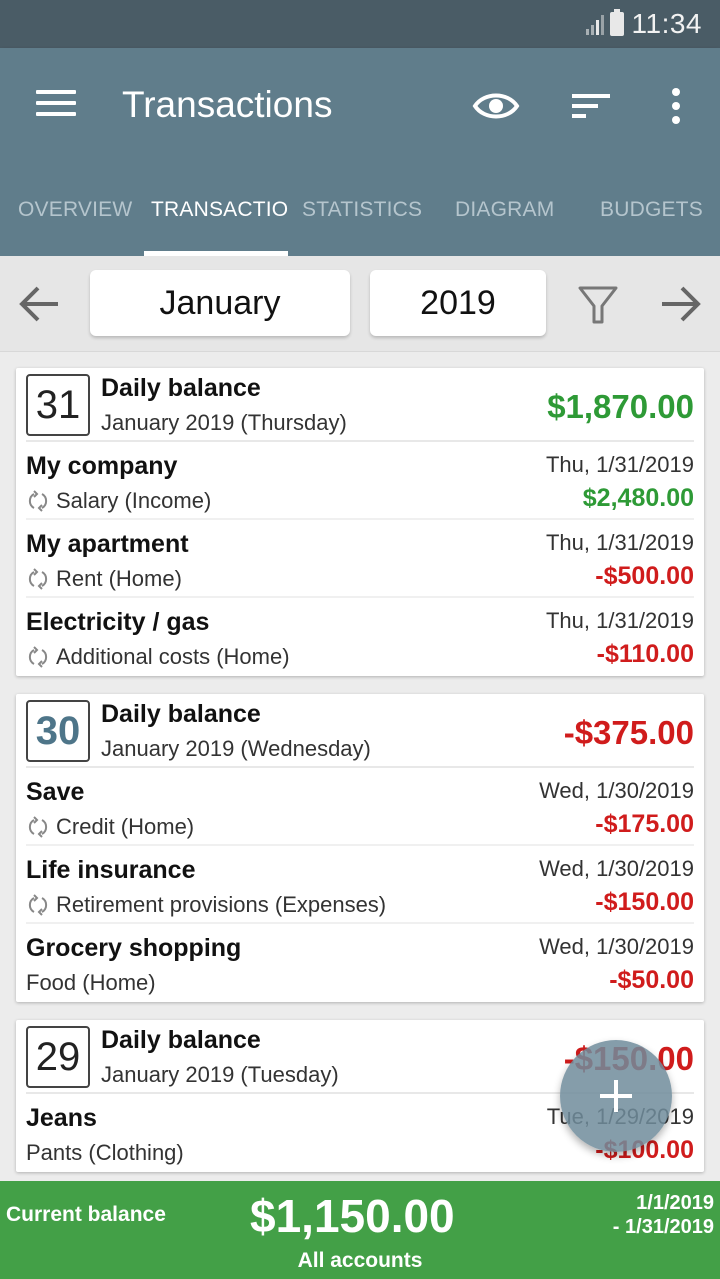 The height and width of the screenshot is (1279, 720). What do you see at coordinates (58, 1057) in the screenshot?
I see `day-number: 29` at bounding box center [58, 1057].